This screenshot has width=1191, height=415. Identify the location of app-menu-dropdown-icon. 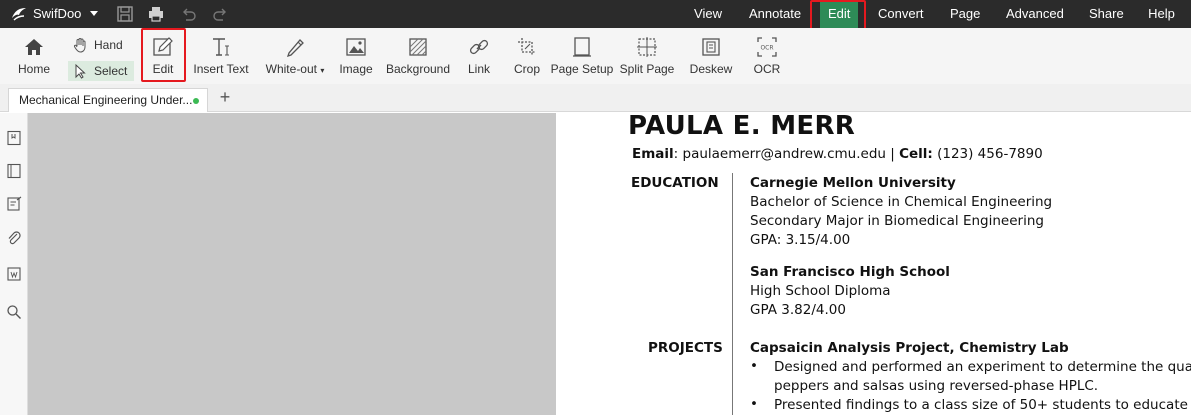
(94, 13).